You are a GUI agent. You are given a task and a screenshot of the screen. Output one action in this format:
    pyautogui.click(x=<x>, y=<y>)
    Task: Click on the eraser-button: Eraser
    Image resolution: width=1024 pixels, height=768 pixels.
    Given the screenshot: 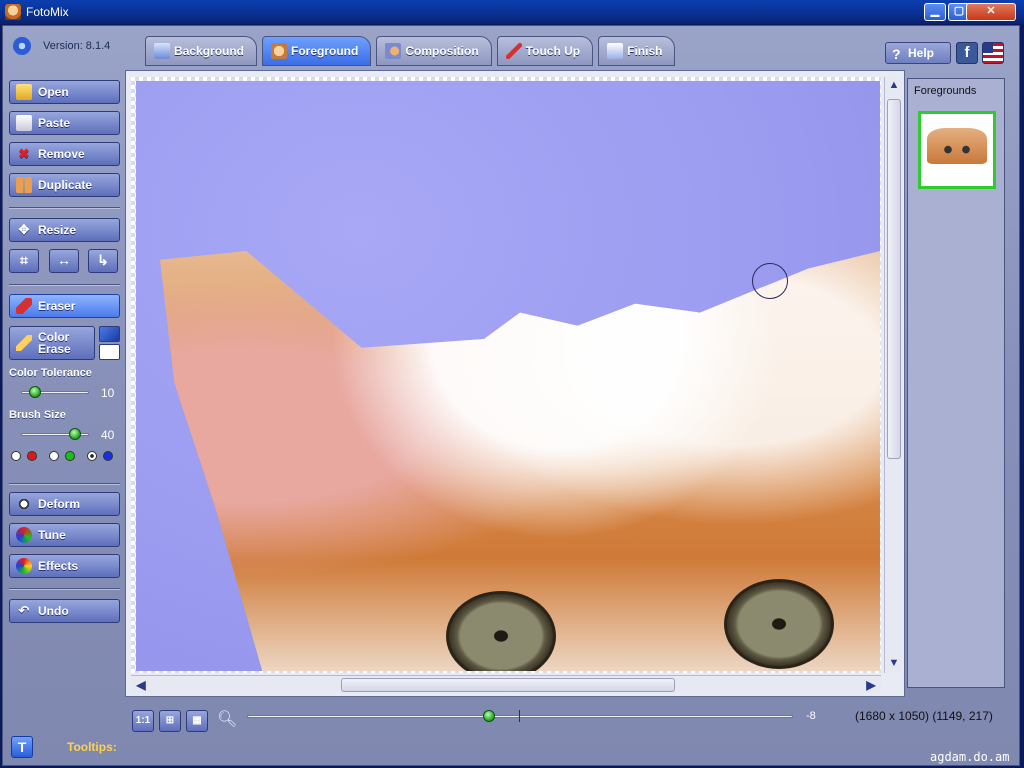 What is the action you would take?
    pyautogui.click(x=64, y=306)
    